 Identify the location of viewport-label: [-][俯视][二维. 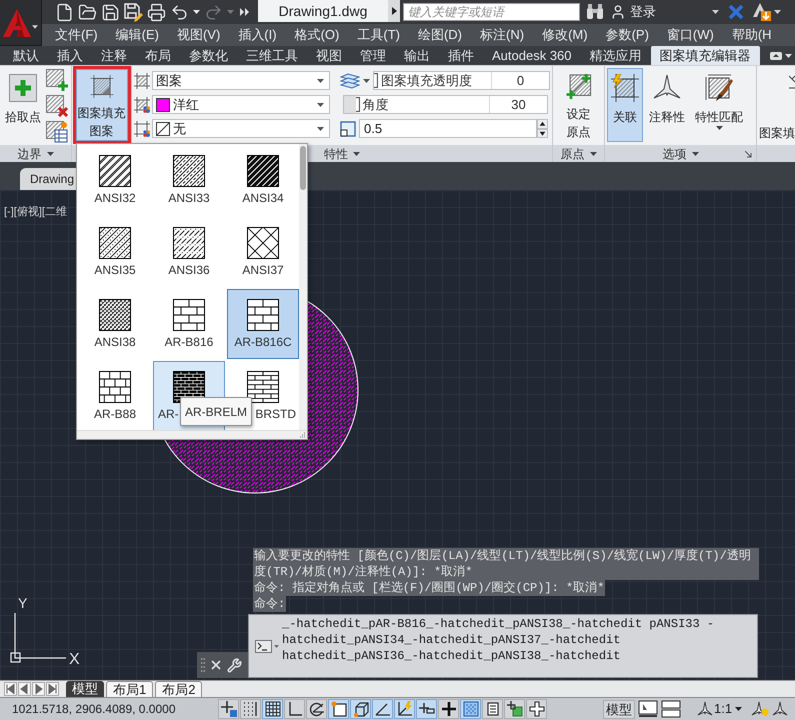
(35, 212).